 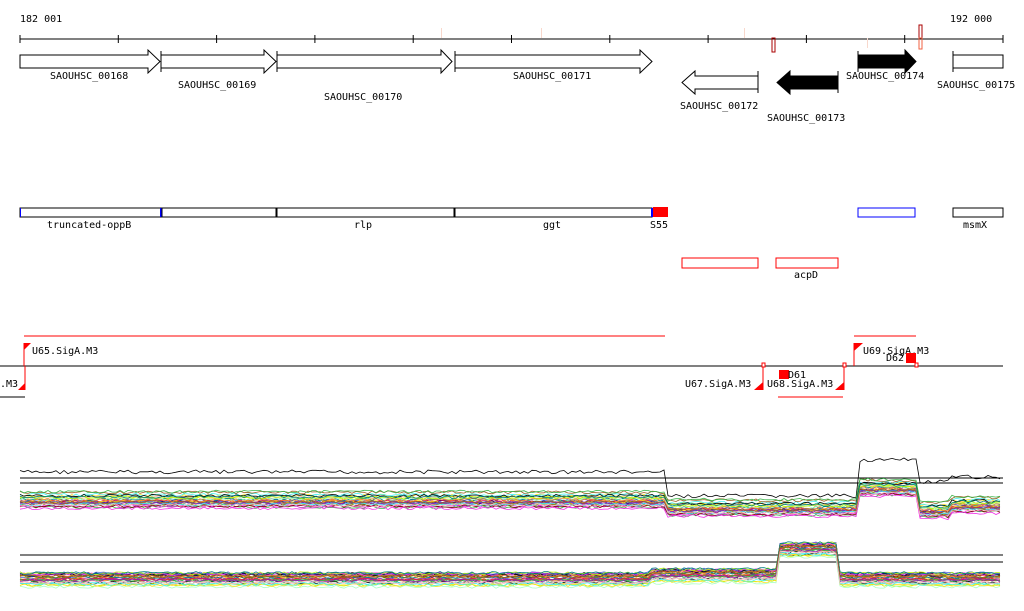 What do you see at coordinates (552, 76) in the screenshot?
I see `svg-text: SAOUHSC_00171` at bounding box center [552, 76].